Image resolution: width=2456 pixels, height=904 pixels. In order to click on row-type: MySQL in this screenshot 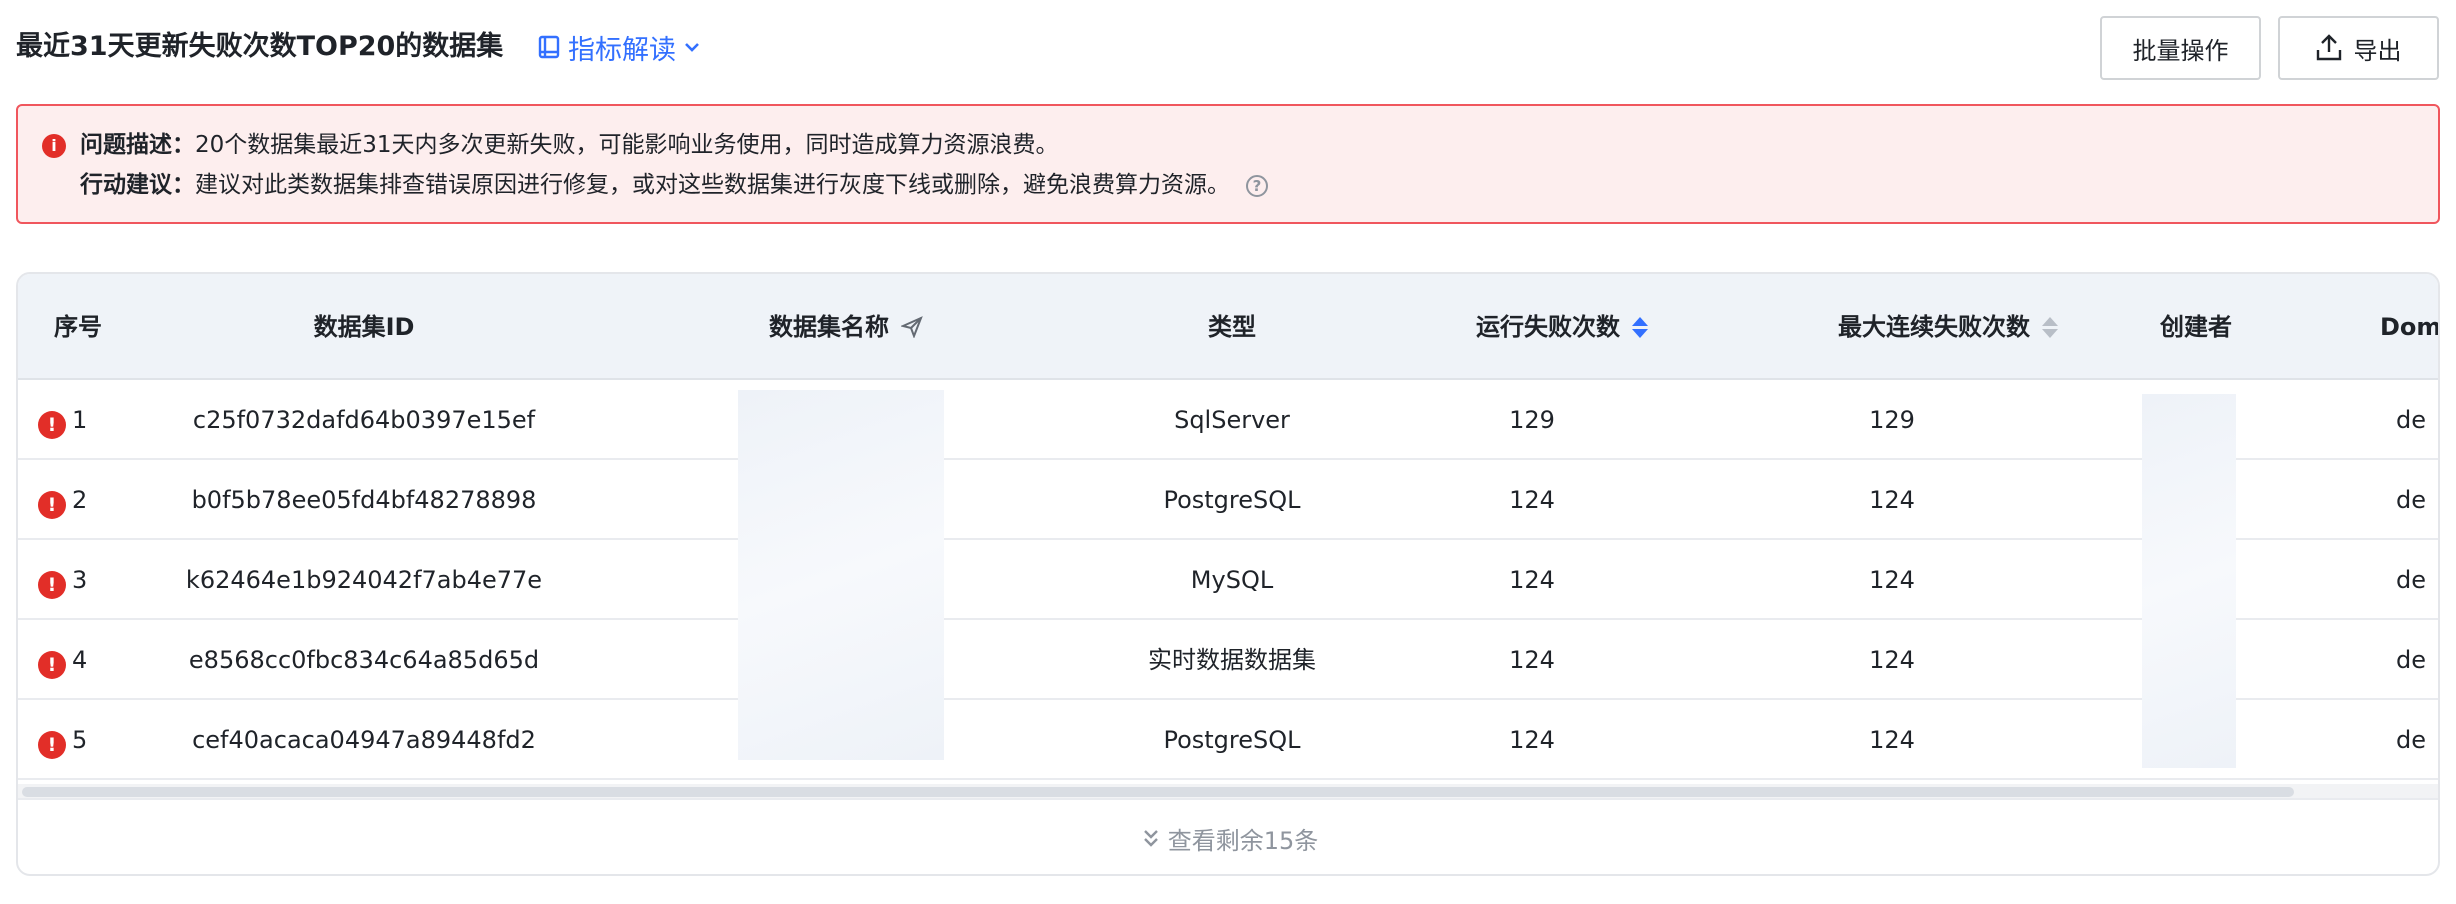, I will do `click(1232, 580)`.